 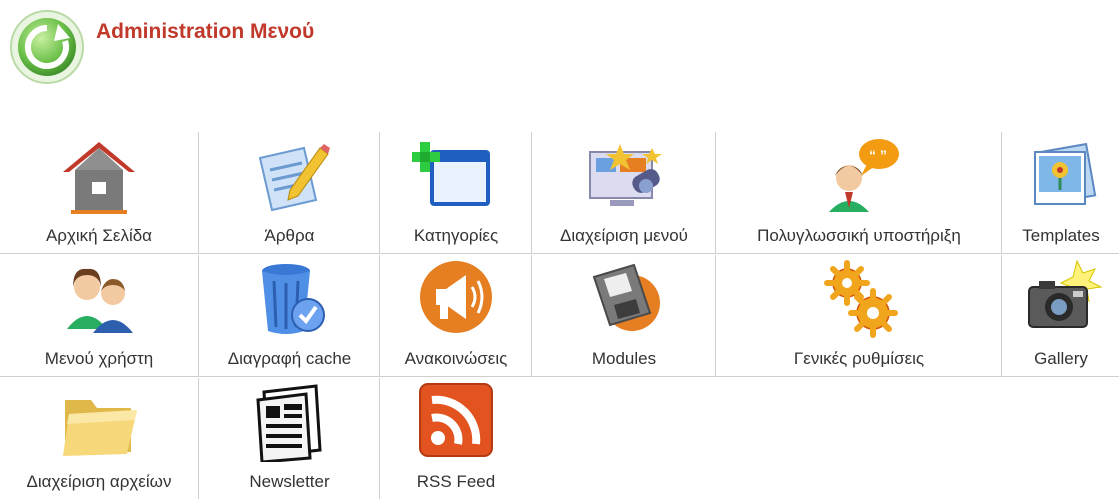 I want to click on menu-item-user-menu: Μενού χρήστη, so click(x=99, y=316).